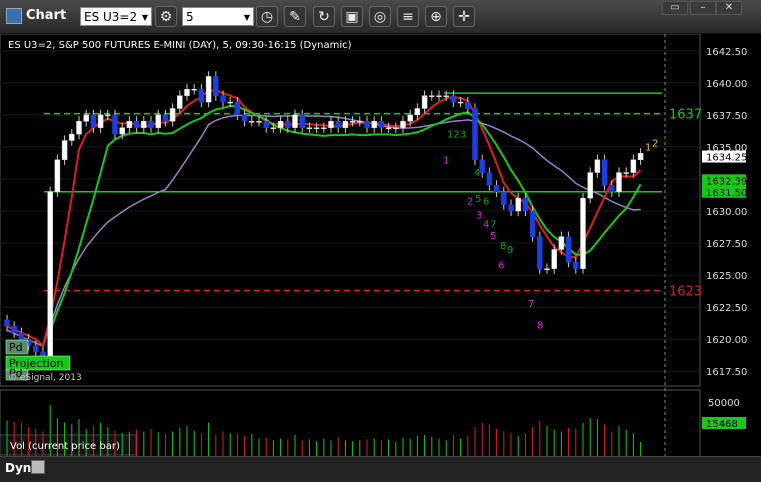  What do you see at coordinates (18, 468) in the screenshot?
I see `dyn-label: Dyn` at bounding box center [18, 468].